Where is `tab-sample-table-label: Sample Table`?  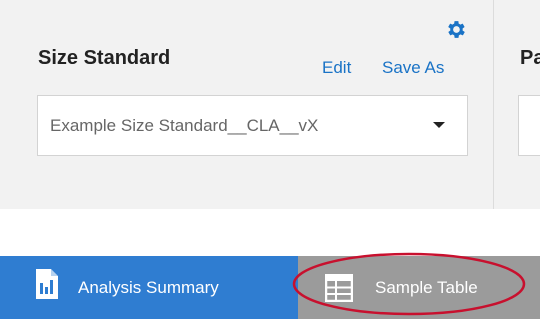 tab-sample-table-label: Sample Table is located at coordinates (426, 287).